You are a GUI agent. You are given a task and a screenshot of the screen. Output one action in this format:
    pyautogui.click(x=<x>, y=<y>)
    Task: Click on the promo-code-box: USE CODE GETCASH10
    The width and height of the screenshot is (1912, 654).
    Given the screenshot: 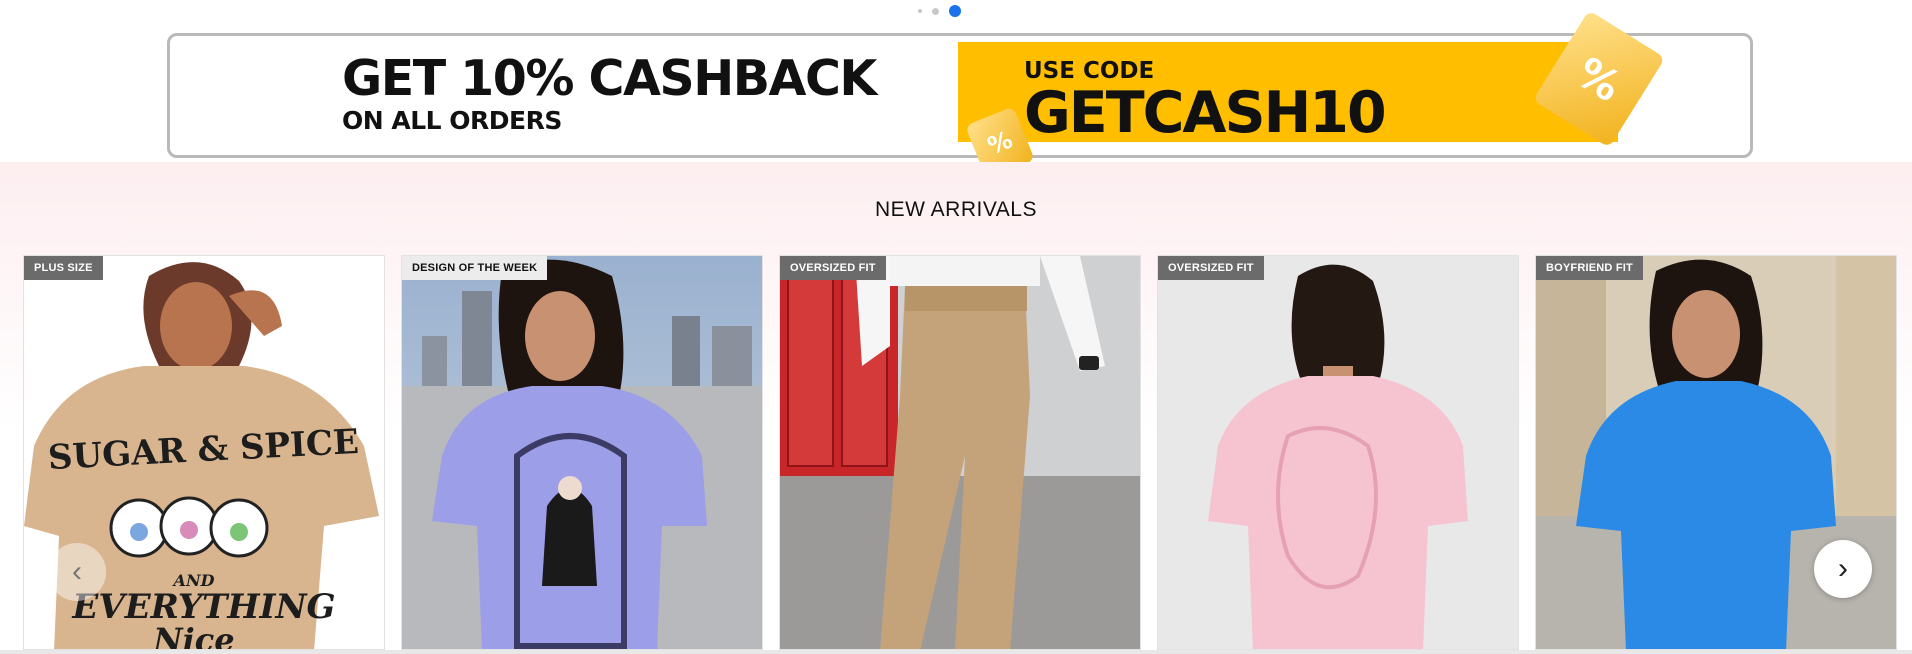 What is the action you would take?
    pyautogui.click(x=1288, y=94)
    